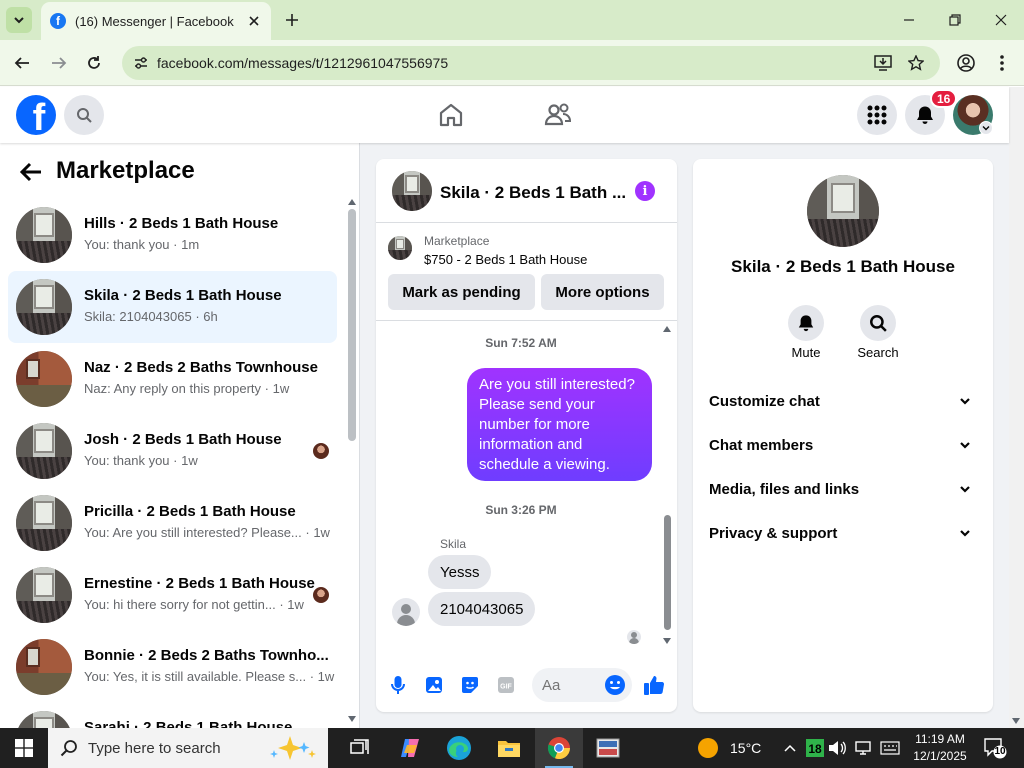  I want to click on chat-listing-avatar, so click(412, 191).